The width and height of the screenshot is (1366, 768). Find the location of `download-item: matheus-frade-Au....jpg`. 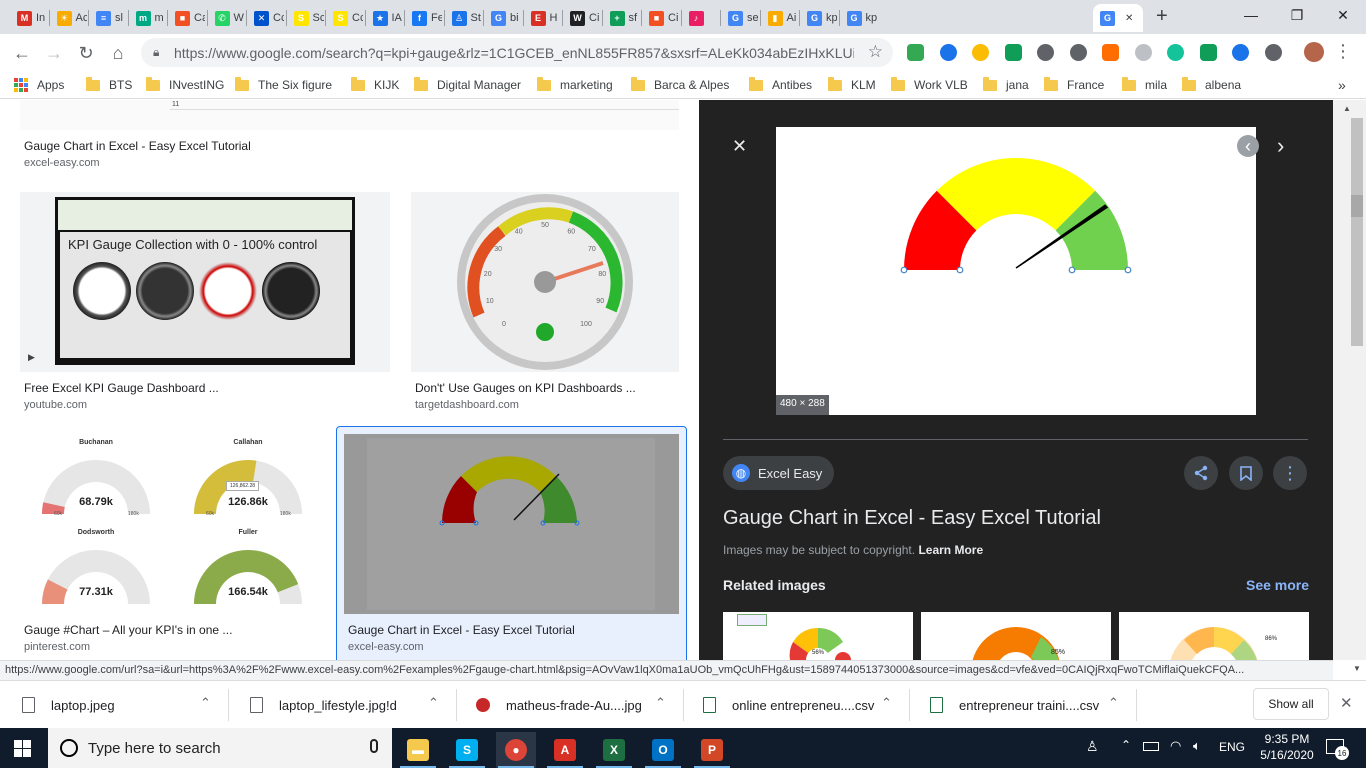

download-item: matheus-frade-Au....jpg is located at coordinates (559, 705).